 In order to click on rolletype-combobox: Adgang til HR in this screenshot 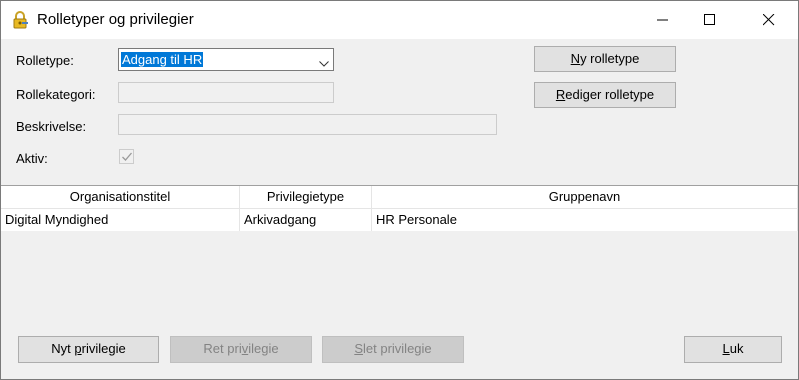, I will do `click(226, 59)`.